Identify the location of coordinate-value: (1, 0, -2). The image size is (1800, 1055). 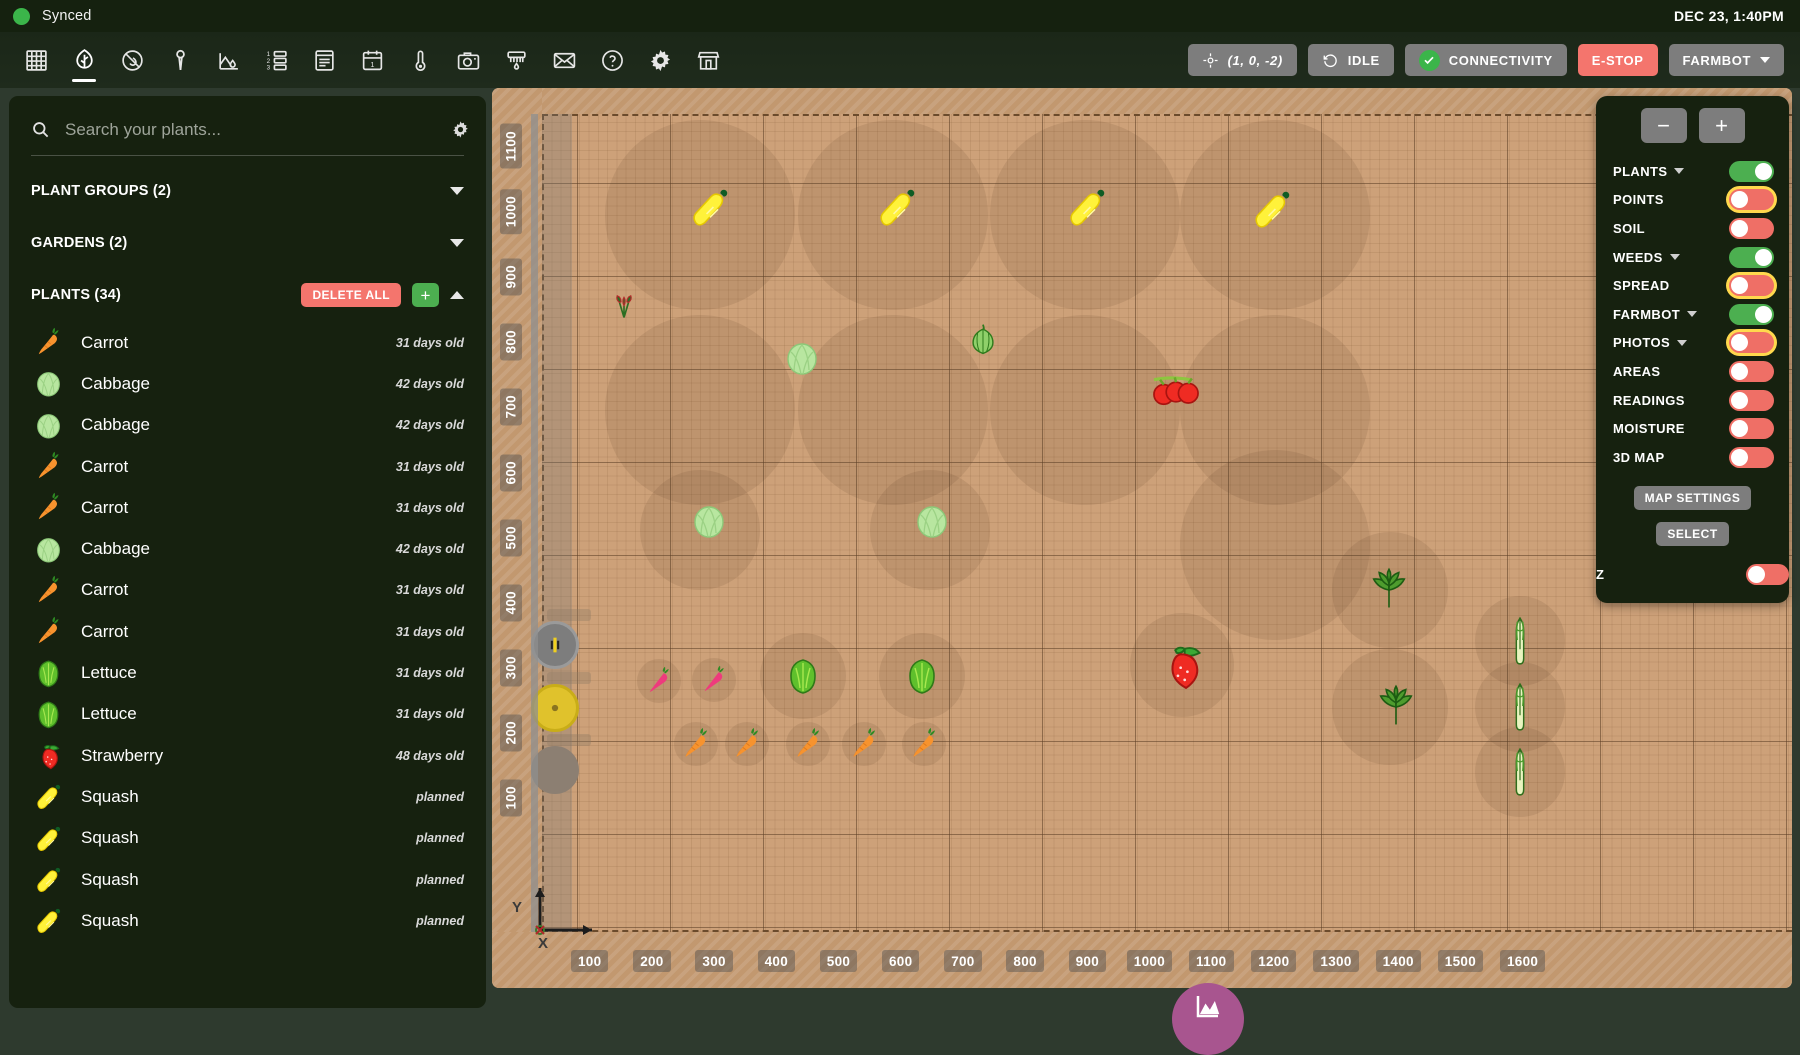
(1255, 60).